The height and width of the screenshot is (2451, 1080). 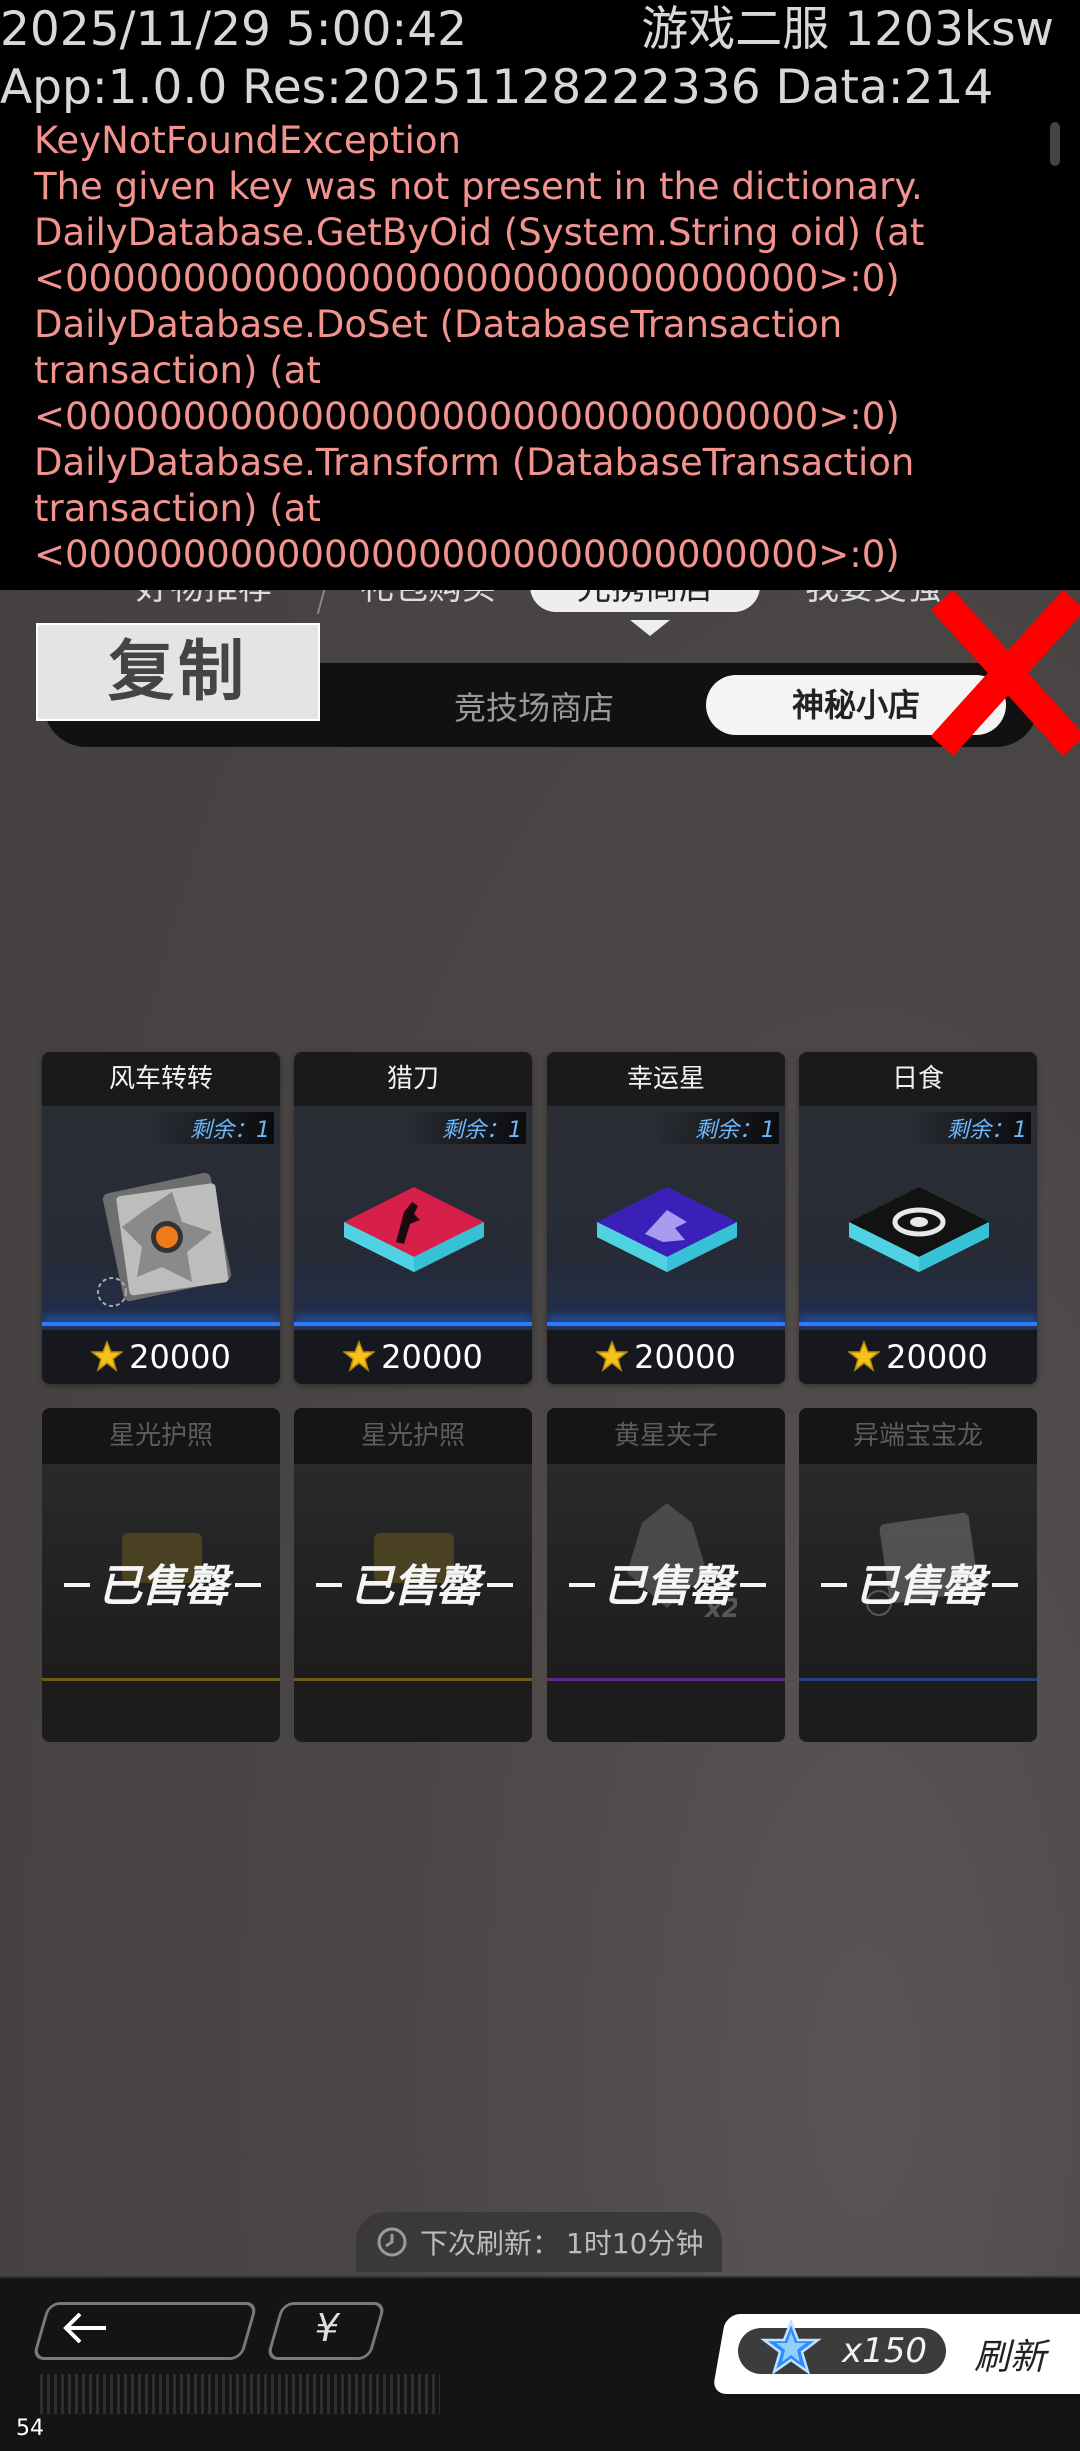 I want to click on item-name: 日食, so click(x=918, y=1079).